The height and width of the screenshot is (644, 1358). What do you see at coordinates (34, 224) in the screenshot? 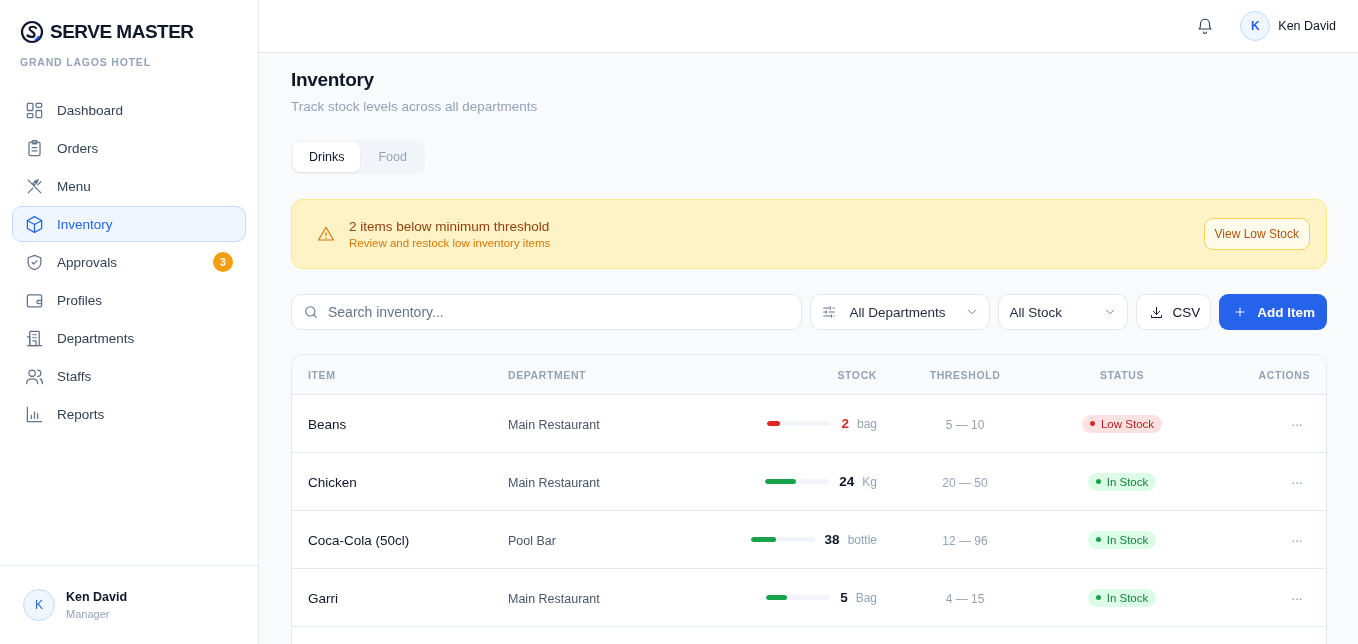
I see `box-icon` at bounding box center [34, 224].